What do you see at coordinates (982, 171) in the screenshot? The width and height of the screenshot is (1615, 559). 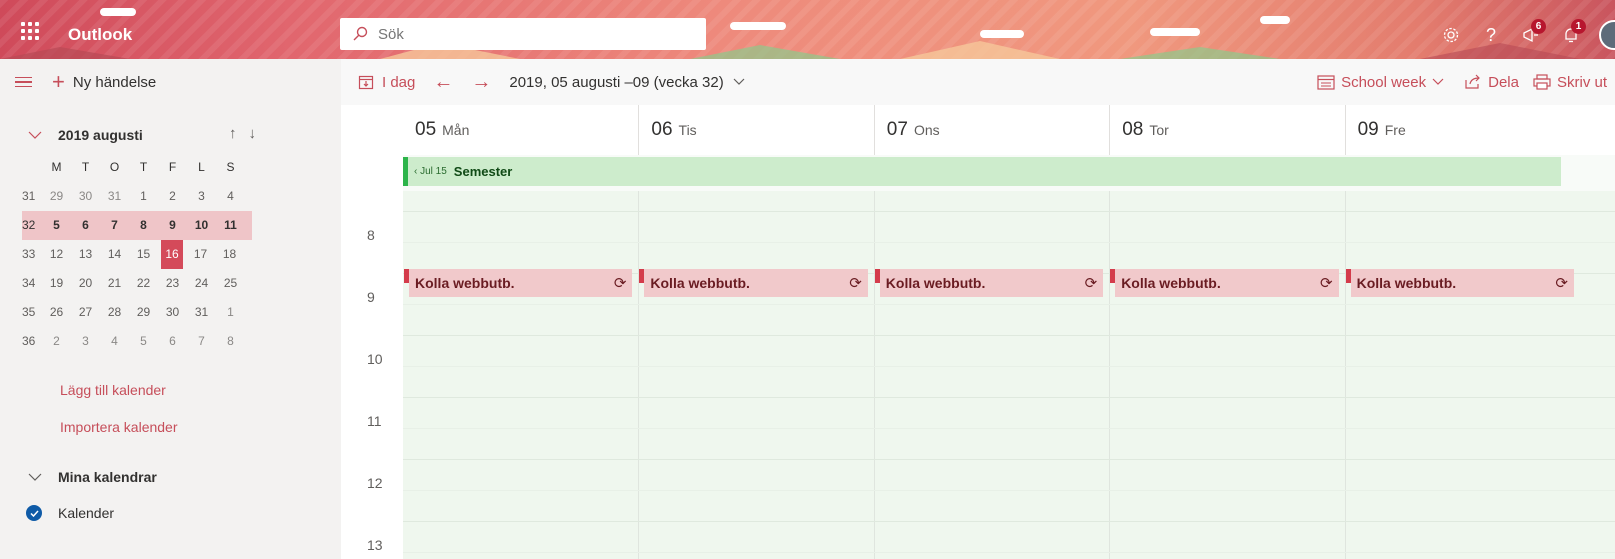 I see `all-day-event: ‹ Jul 15 Semester` at bounding box center [982, 171].